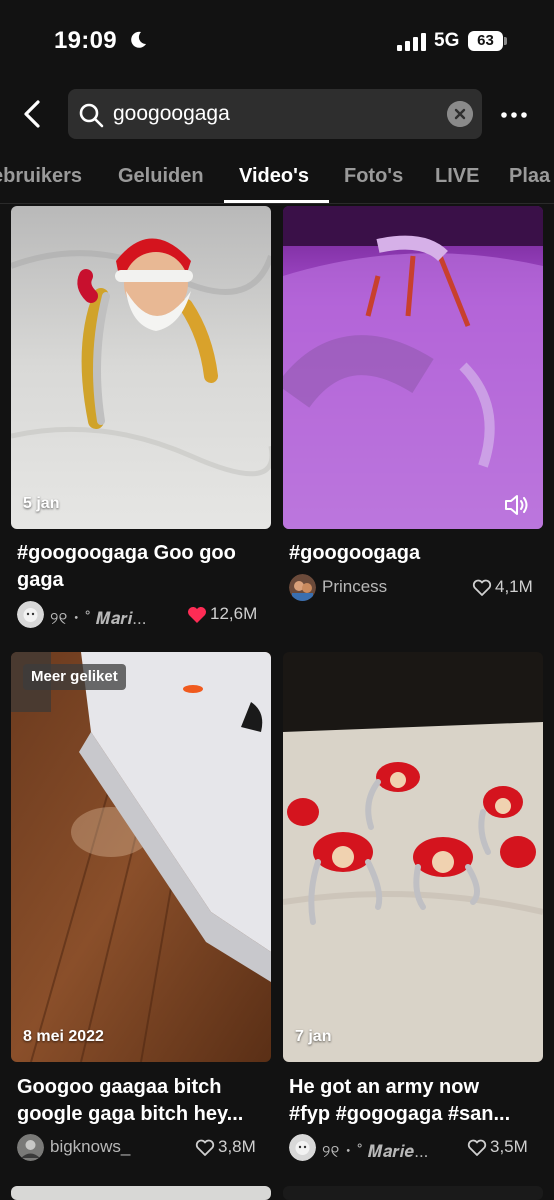  I want to click on video-author: Princess, so click(387, 587).